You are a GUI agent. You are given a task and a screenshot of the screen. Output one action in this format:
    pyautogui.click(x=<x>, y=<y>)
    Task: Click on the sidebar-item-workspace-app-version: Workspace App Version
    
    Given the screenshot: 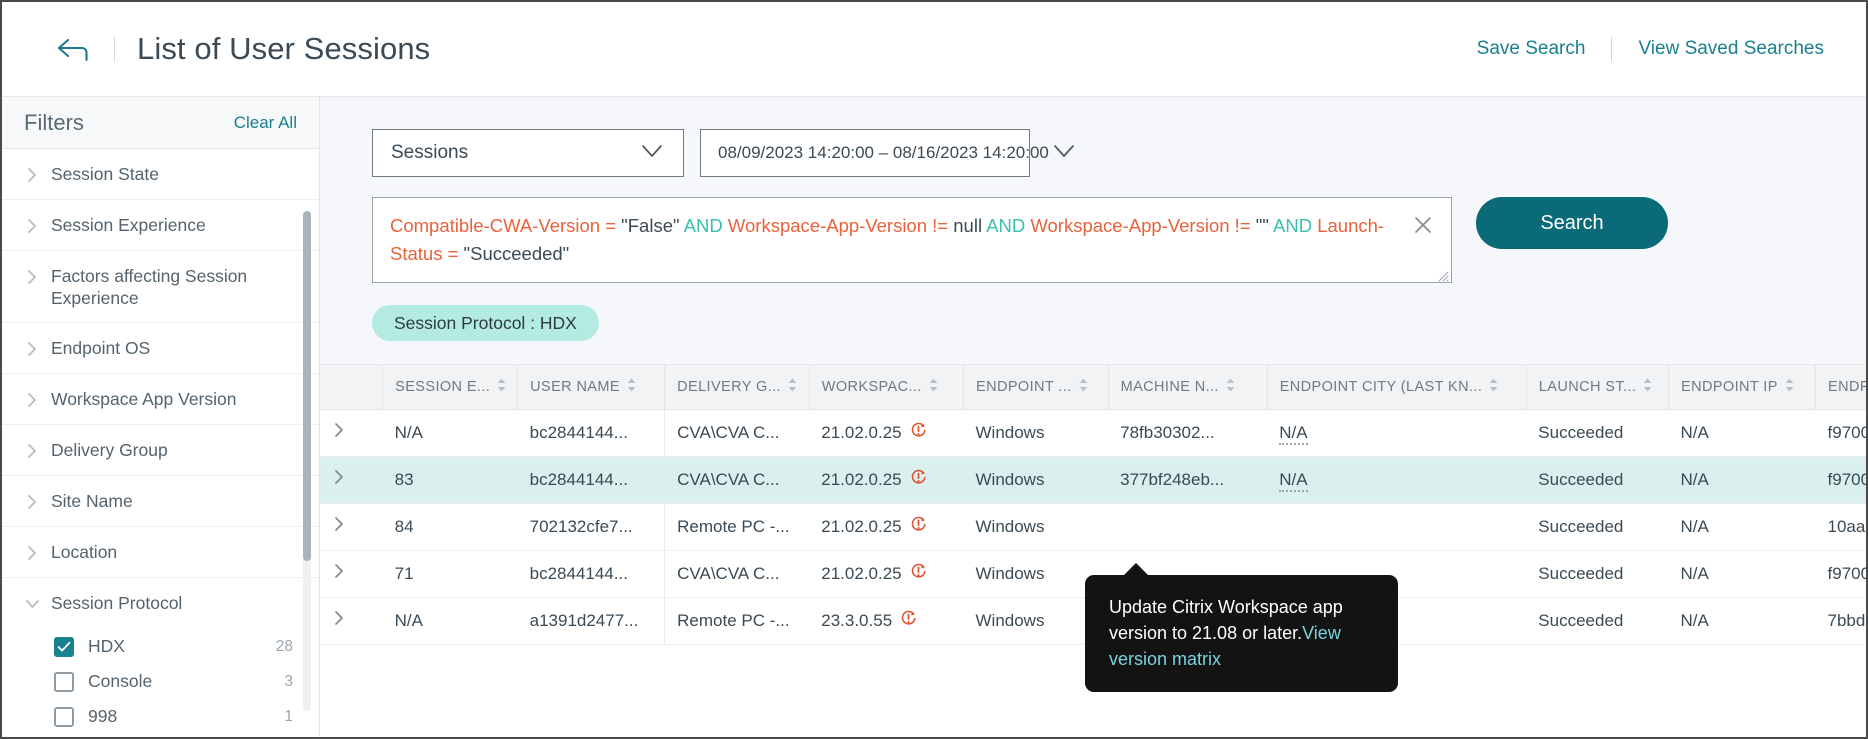 What is the action you would take?
    pyautogui.click(x=160, y=399)
    